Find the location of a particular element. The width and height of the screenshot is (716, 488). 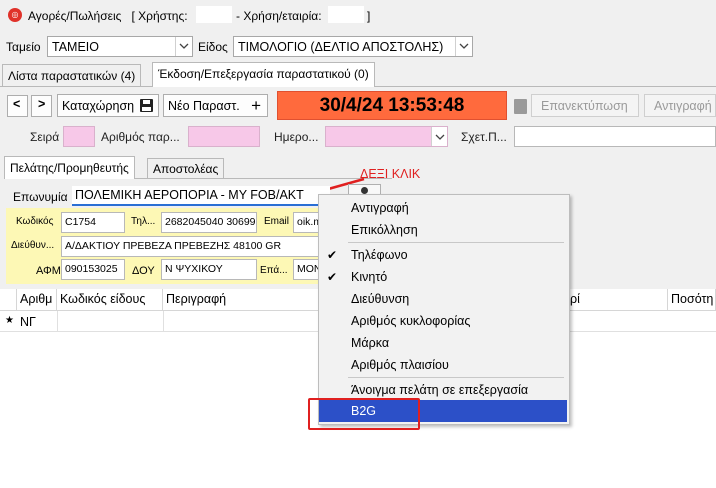

save-button-label: Καταχώρηση is located at coordinates (98, 106).